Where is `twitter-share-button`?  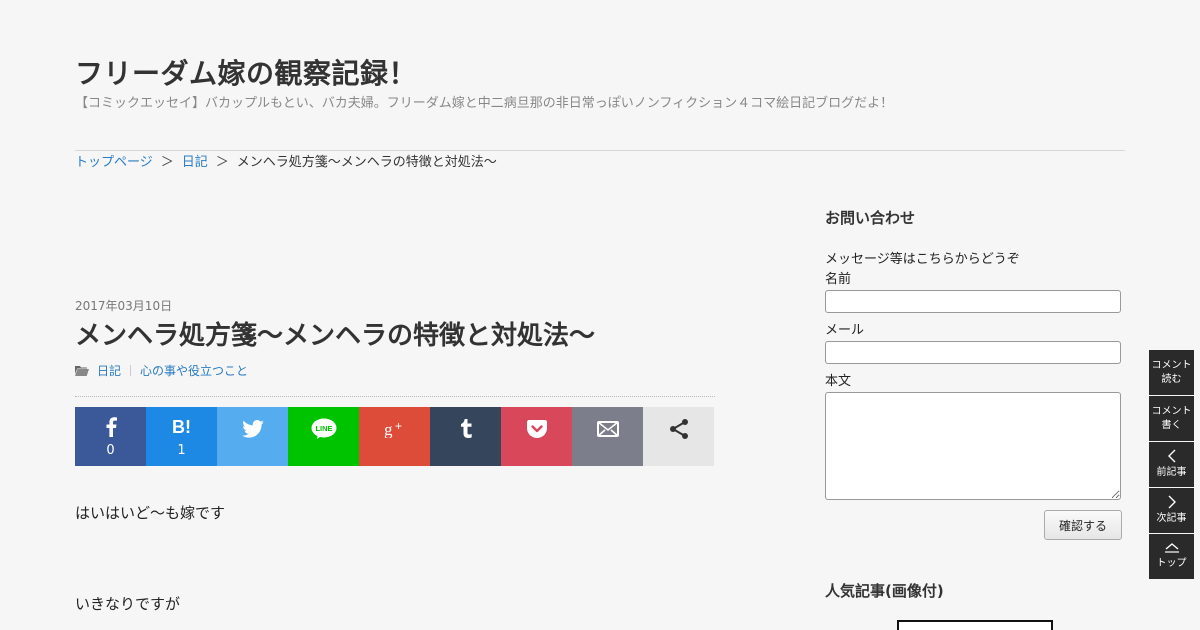 twitter-share-button is located at coordinates (252, 436).